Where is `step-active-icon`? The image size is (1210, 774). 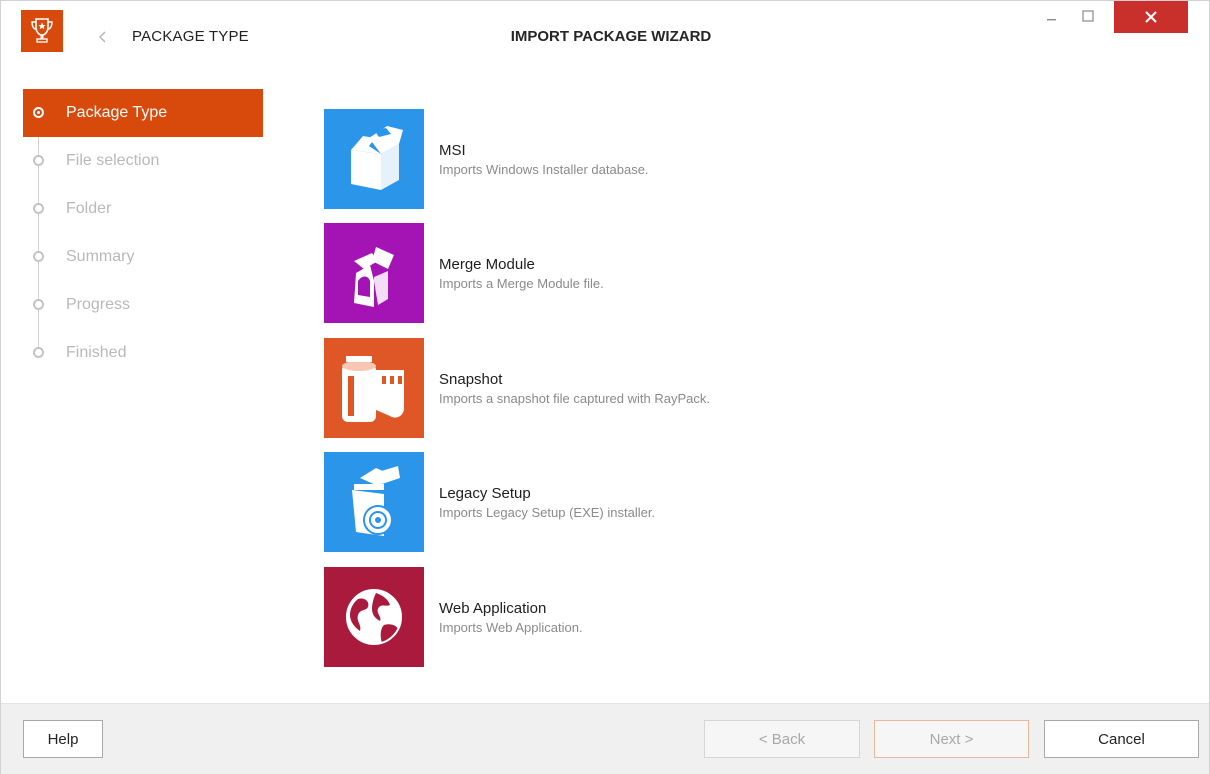 step-active-icon is located at coordinates (38, 112).